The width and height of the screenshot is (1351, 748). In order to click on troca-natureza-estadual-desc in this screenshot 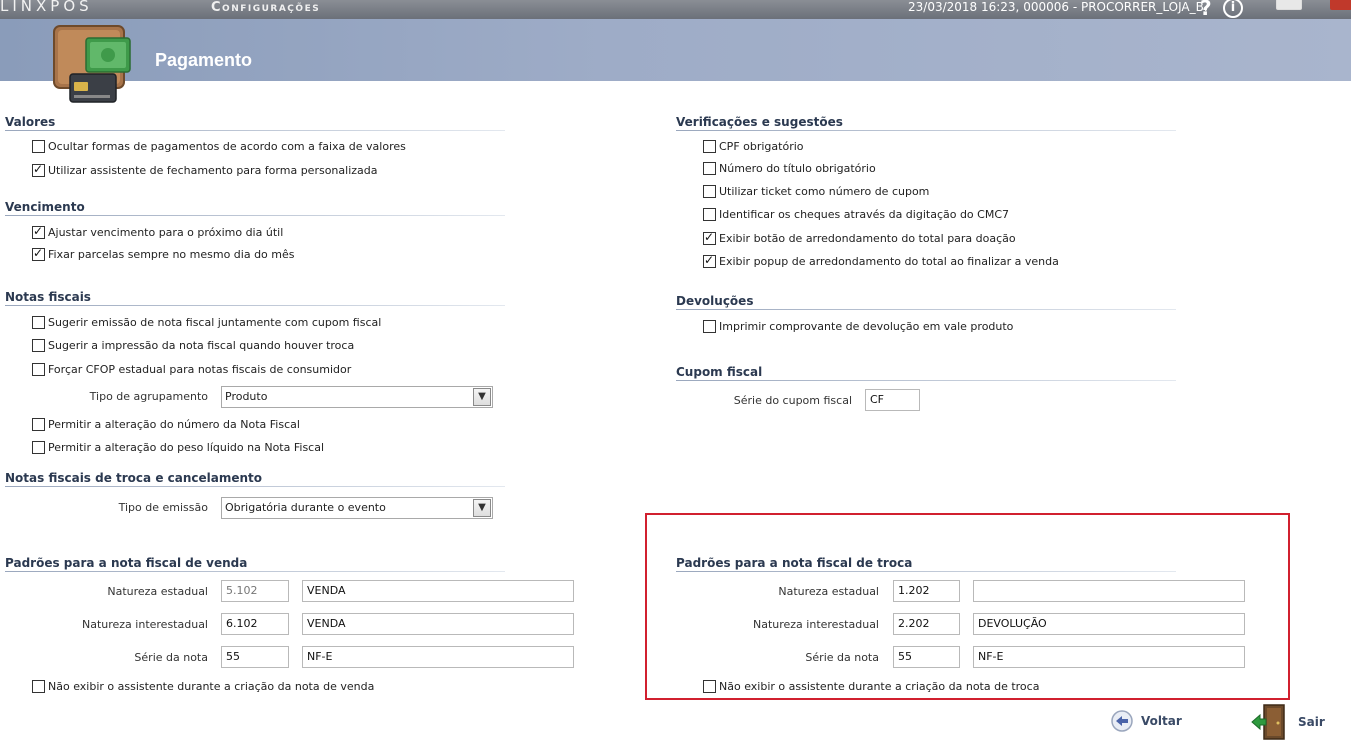, I will do `click(1109, 591)`.